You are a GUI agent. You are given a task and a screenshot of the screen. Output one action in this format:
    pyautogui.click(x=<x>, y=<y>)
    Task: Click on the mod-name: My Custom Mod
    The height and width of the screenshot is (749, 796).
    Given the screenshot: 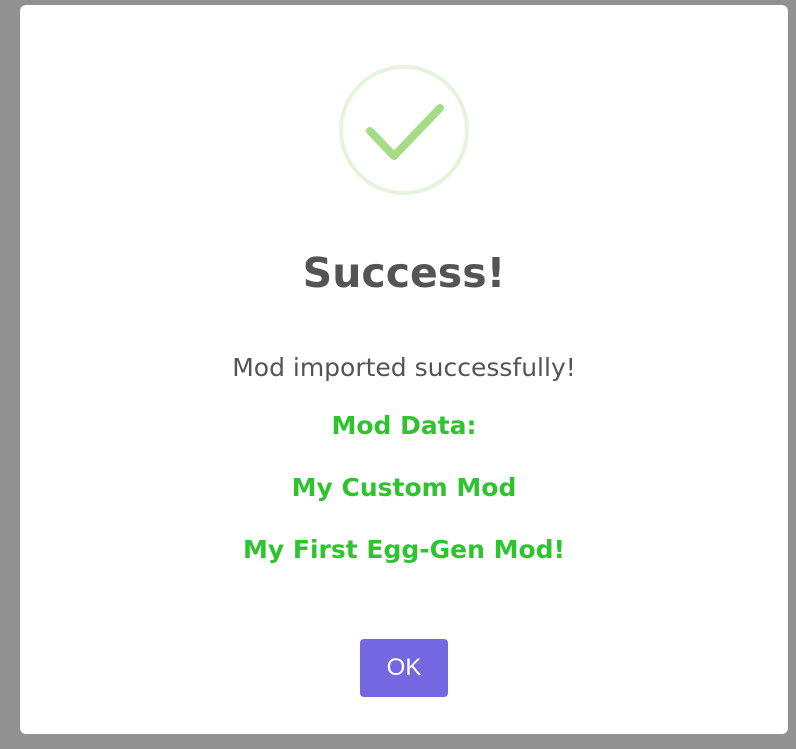 What is the action you would take?
    pyautogui.click(x=404, y=487)
    